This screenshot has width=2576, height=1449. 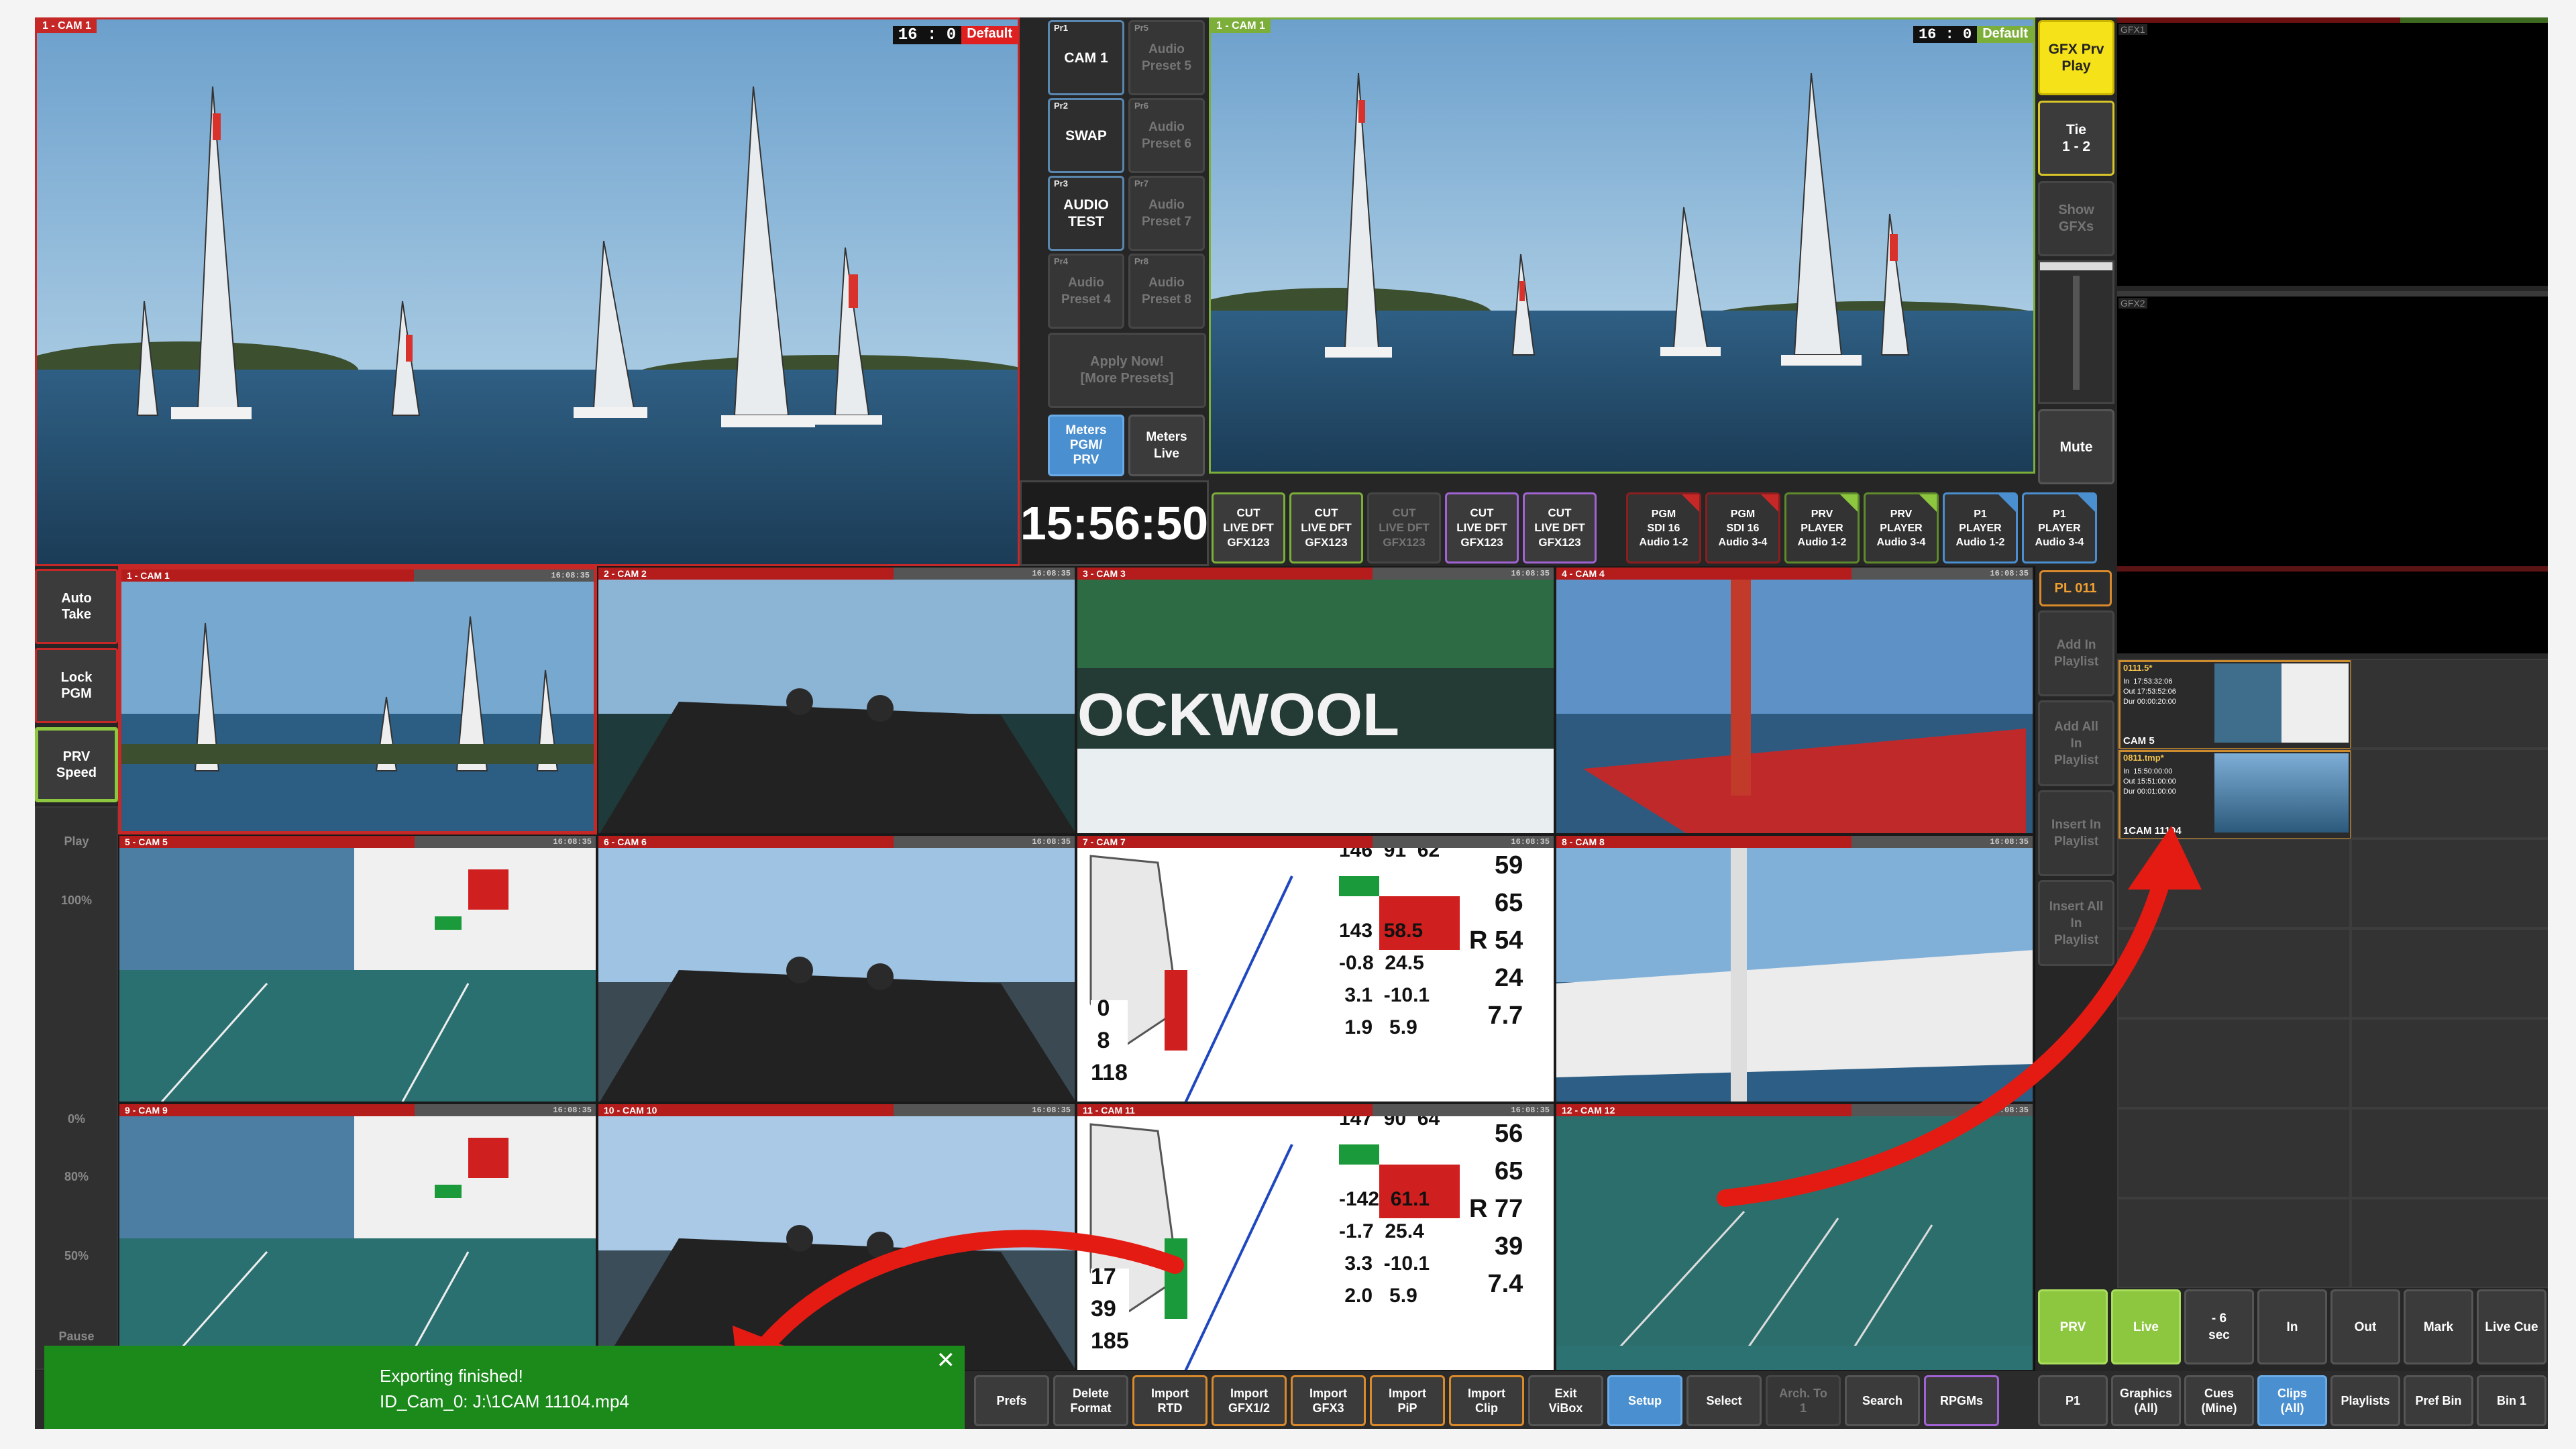 I want to click on toast-close-icon: ✕, so click(x=946, y=1360).